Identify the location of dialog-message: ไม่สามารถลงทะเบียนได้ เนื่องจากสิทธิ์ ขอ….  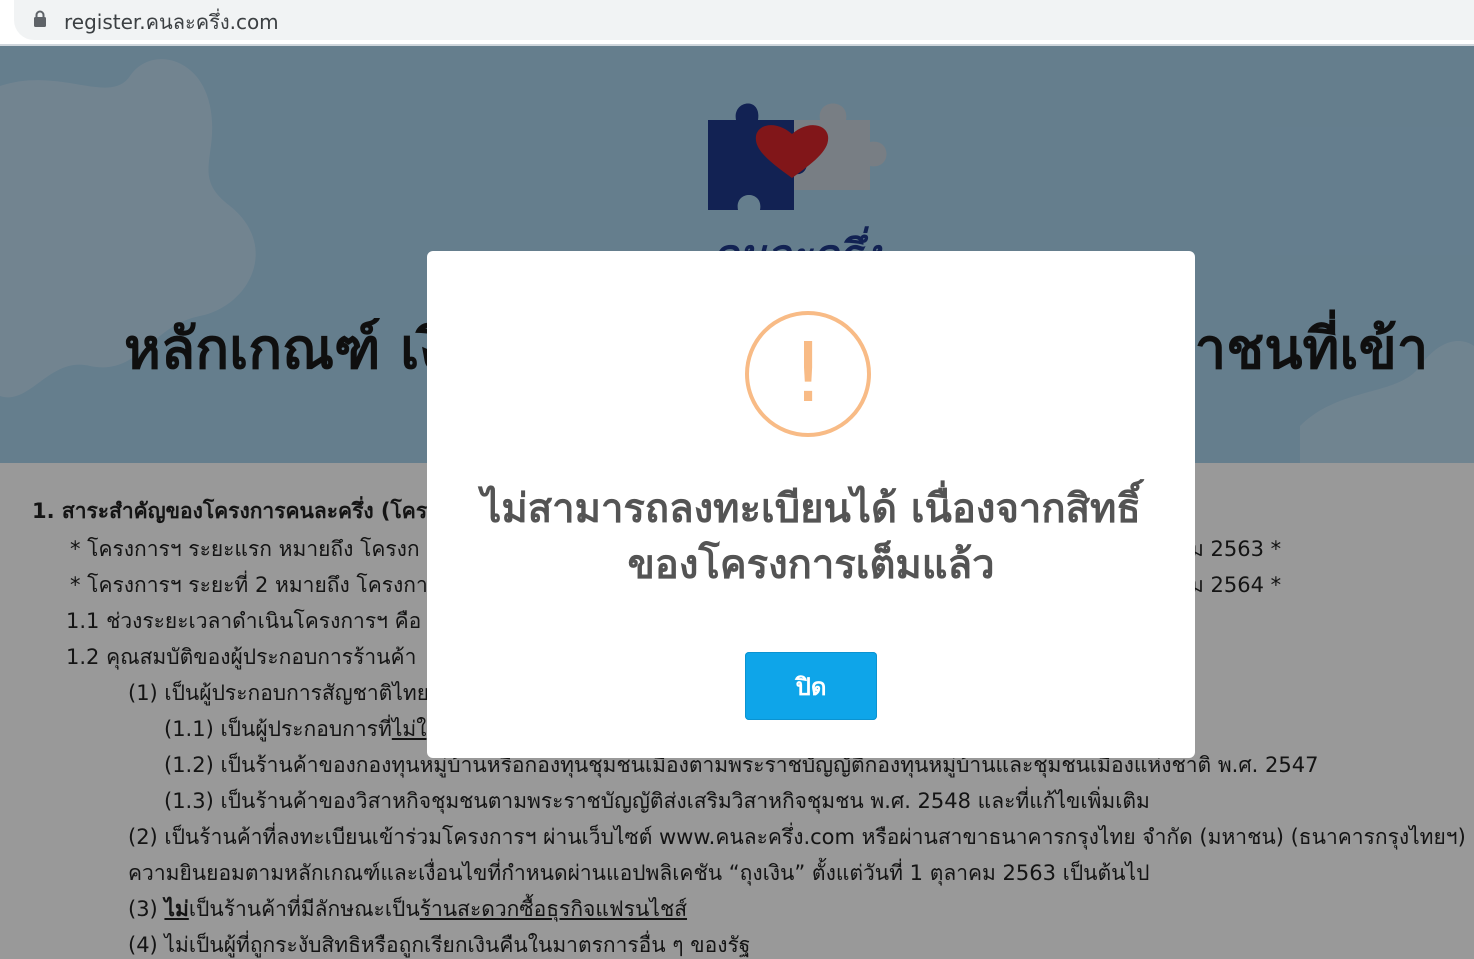
(811, 537).